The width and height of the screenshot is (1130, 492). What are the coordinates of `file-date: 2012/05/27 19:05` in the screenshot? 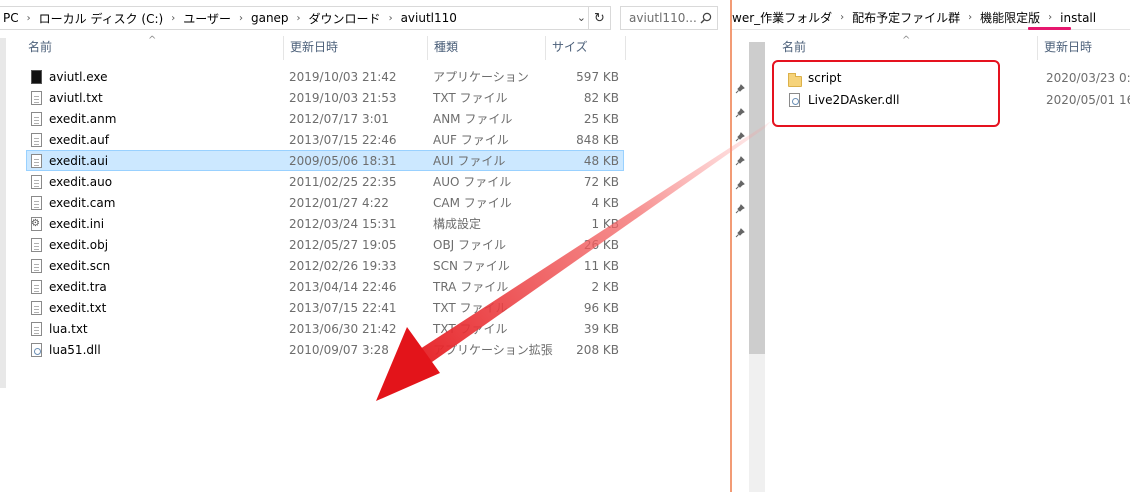 It's located at (343, 245).